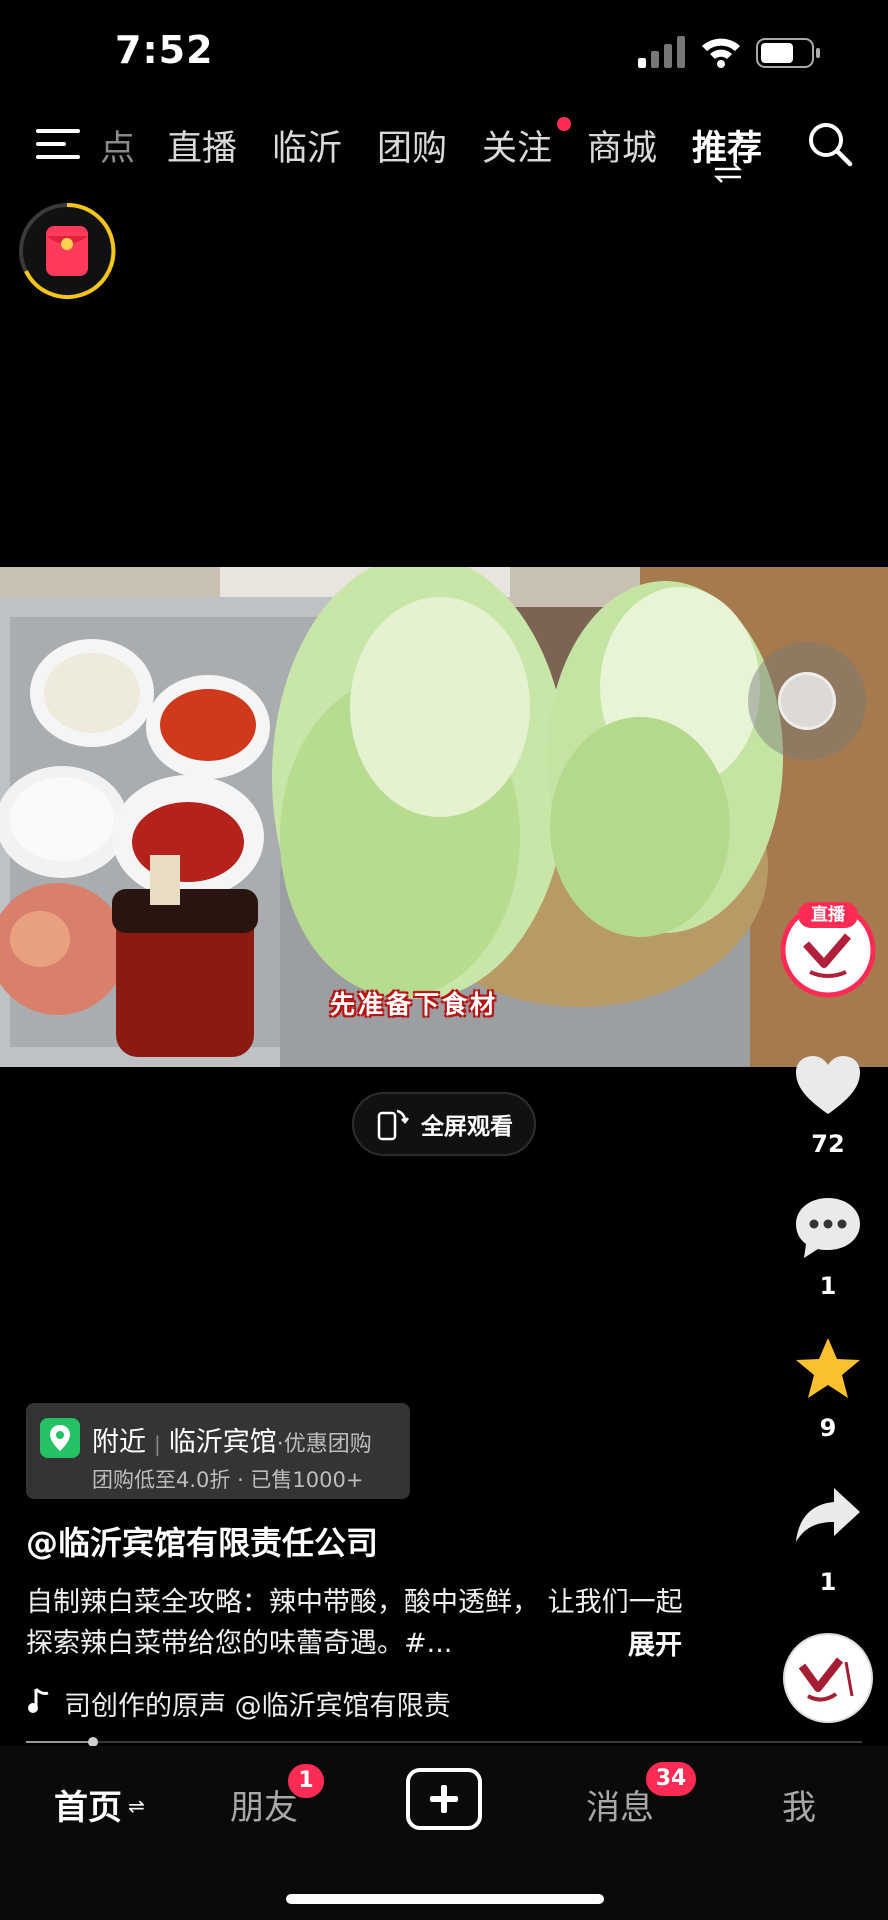 This screenshot has height=1920, width=888. I want to click on home-indicator, so click(445, 1899).